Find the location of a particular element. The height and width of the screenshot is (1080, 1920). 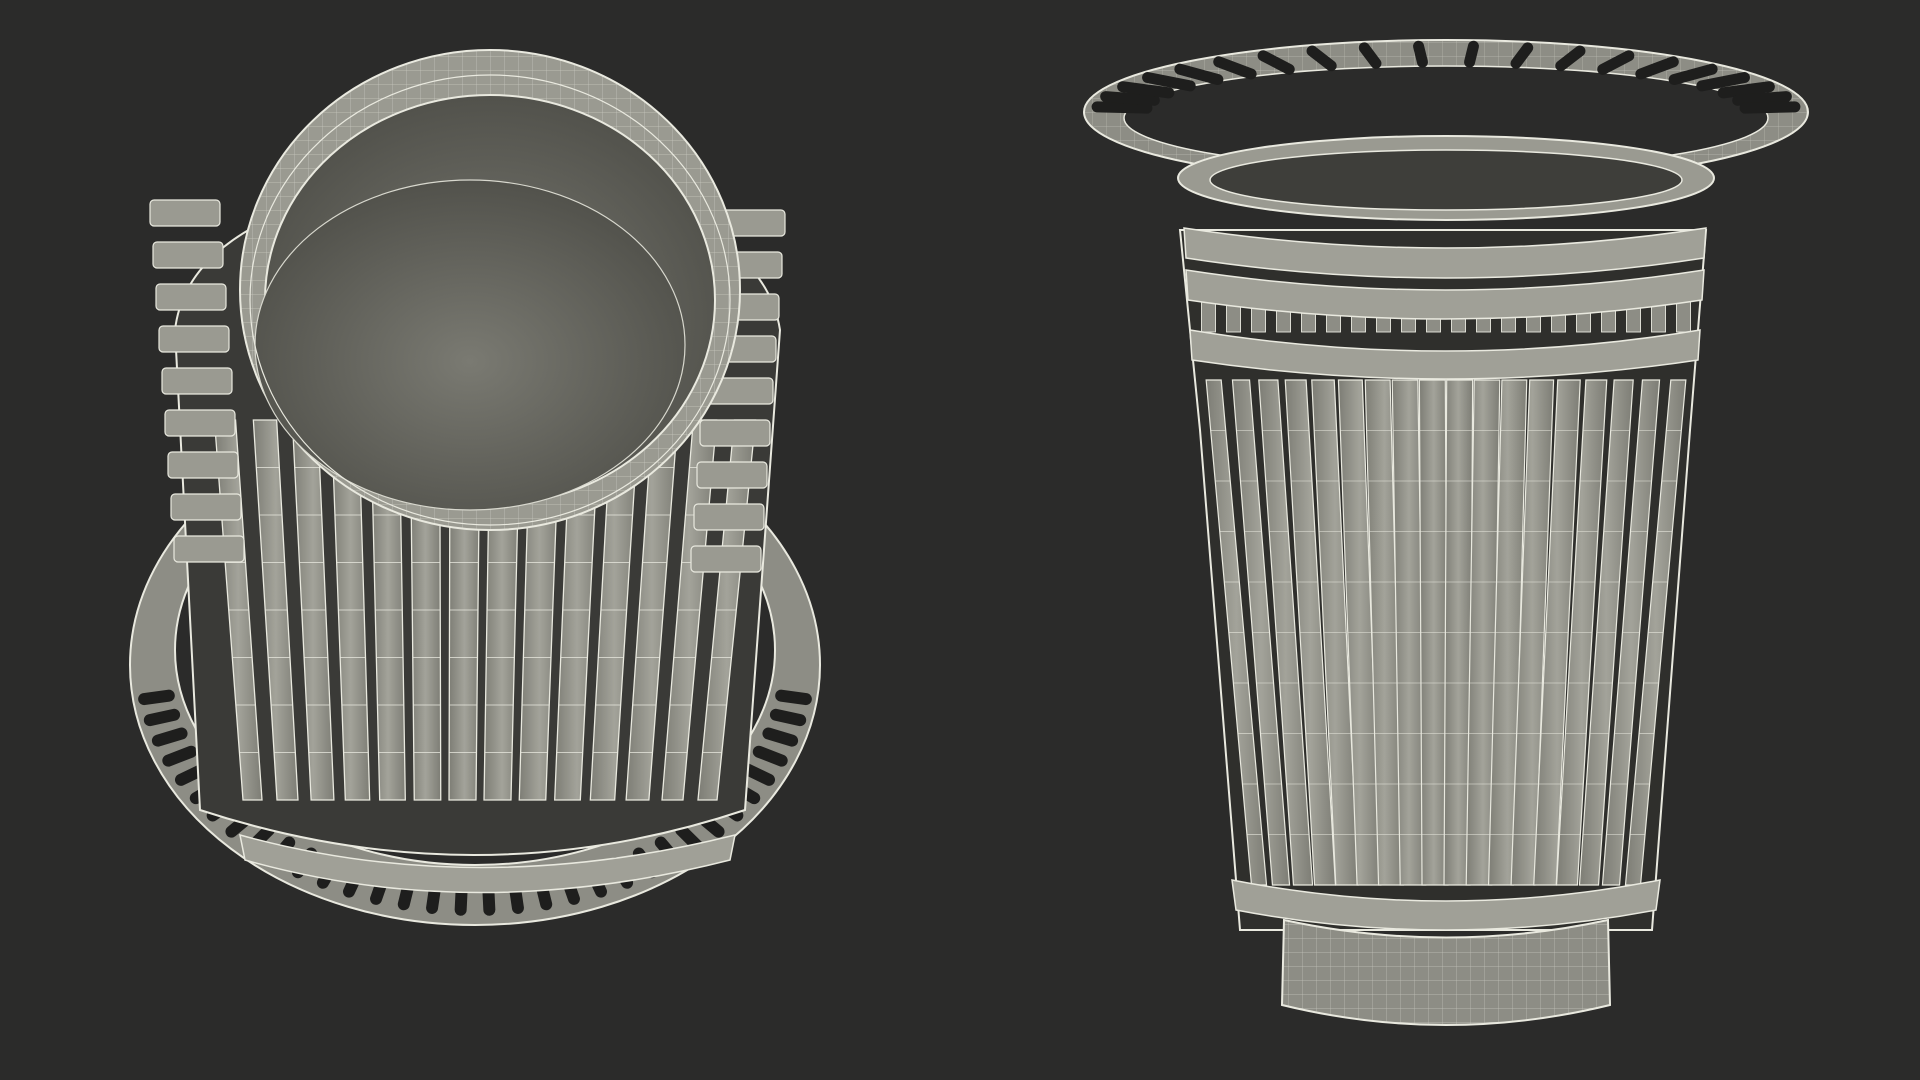

bin-foot-wire is located at coordinates (1446, 972).